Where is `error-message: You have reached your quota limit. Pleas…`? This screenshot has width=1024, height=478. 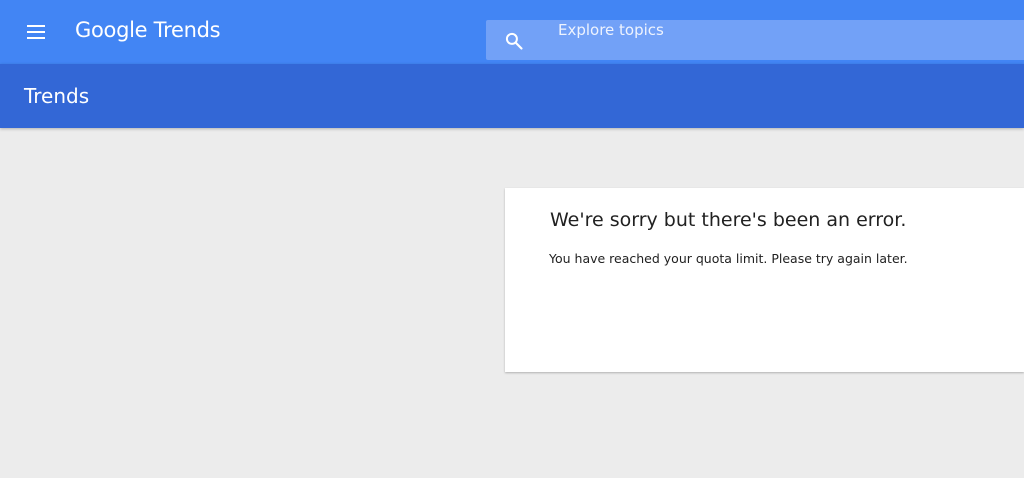
error-message: You have reached your quota limit. Pleas… is located at coordinates (728, 258).